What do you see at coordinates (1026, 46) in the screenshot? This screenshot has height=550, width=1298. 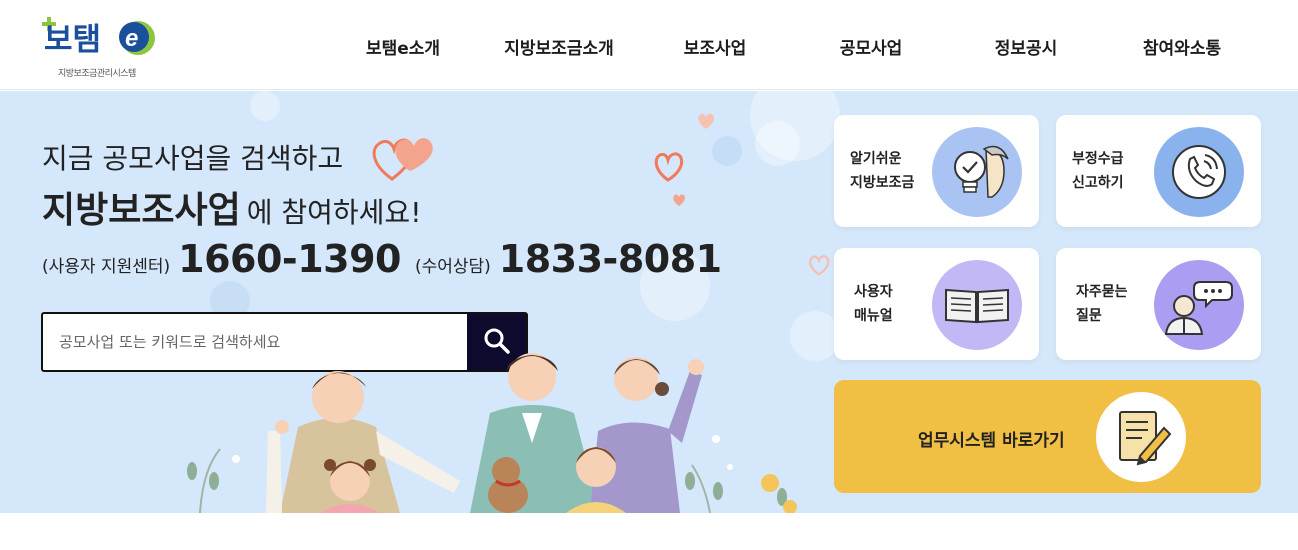 I see `nav-item-disclosure: 정보공시` at bounding box center [1026, 46].